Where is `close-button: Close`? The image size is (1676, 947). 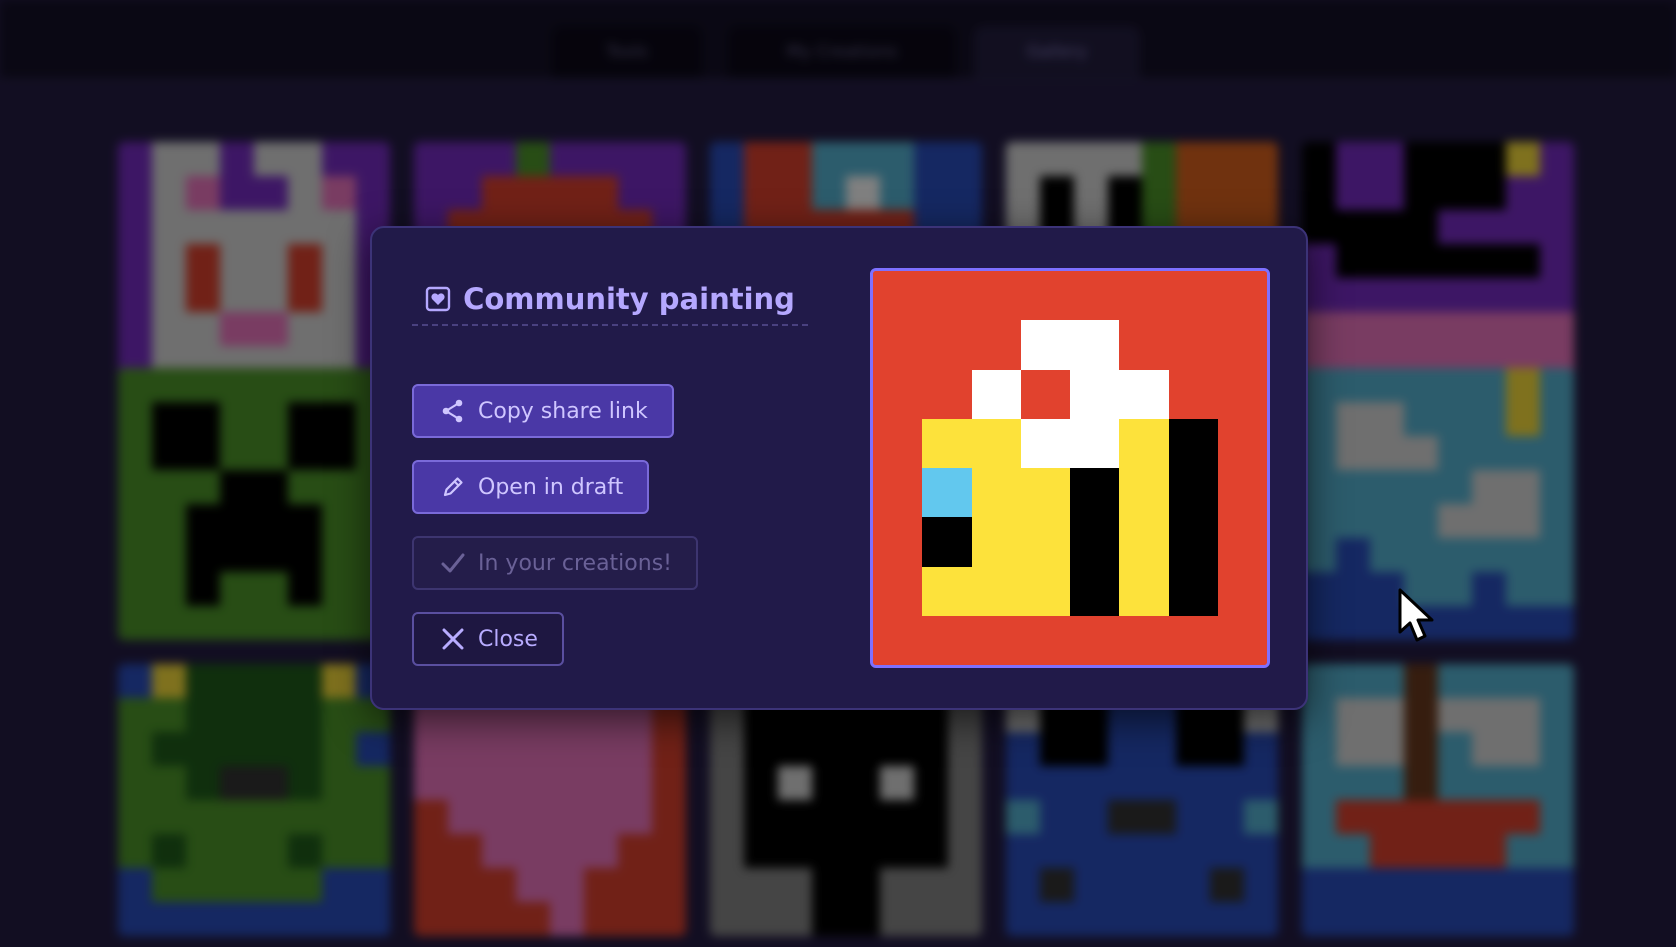 close-button: Close is located at coordinates (488, 639).